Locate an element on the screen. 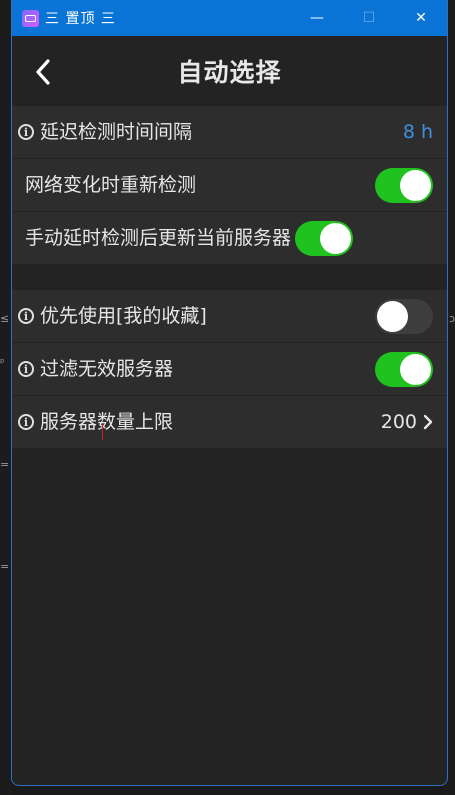  update-after-manual-row: 手动延时检测后更新当前服务器 is located at coordinates (229, 238).